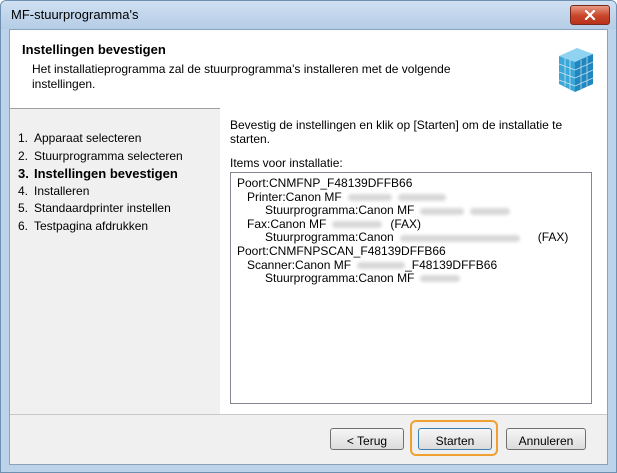 Image resolution: width=617 pixels, height=473 pixels. I want to click on list-item: Poort:CNMFNPSCAN_F48139DFFB66, so click(341, 250).